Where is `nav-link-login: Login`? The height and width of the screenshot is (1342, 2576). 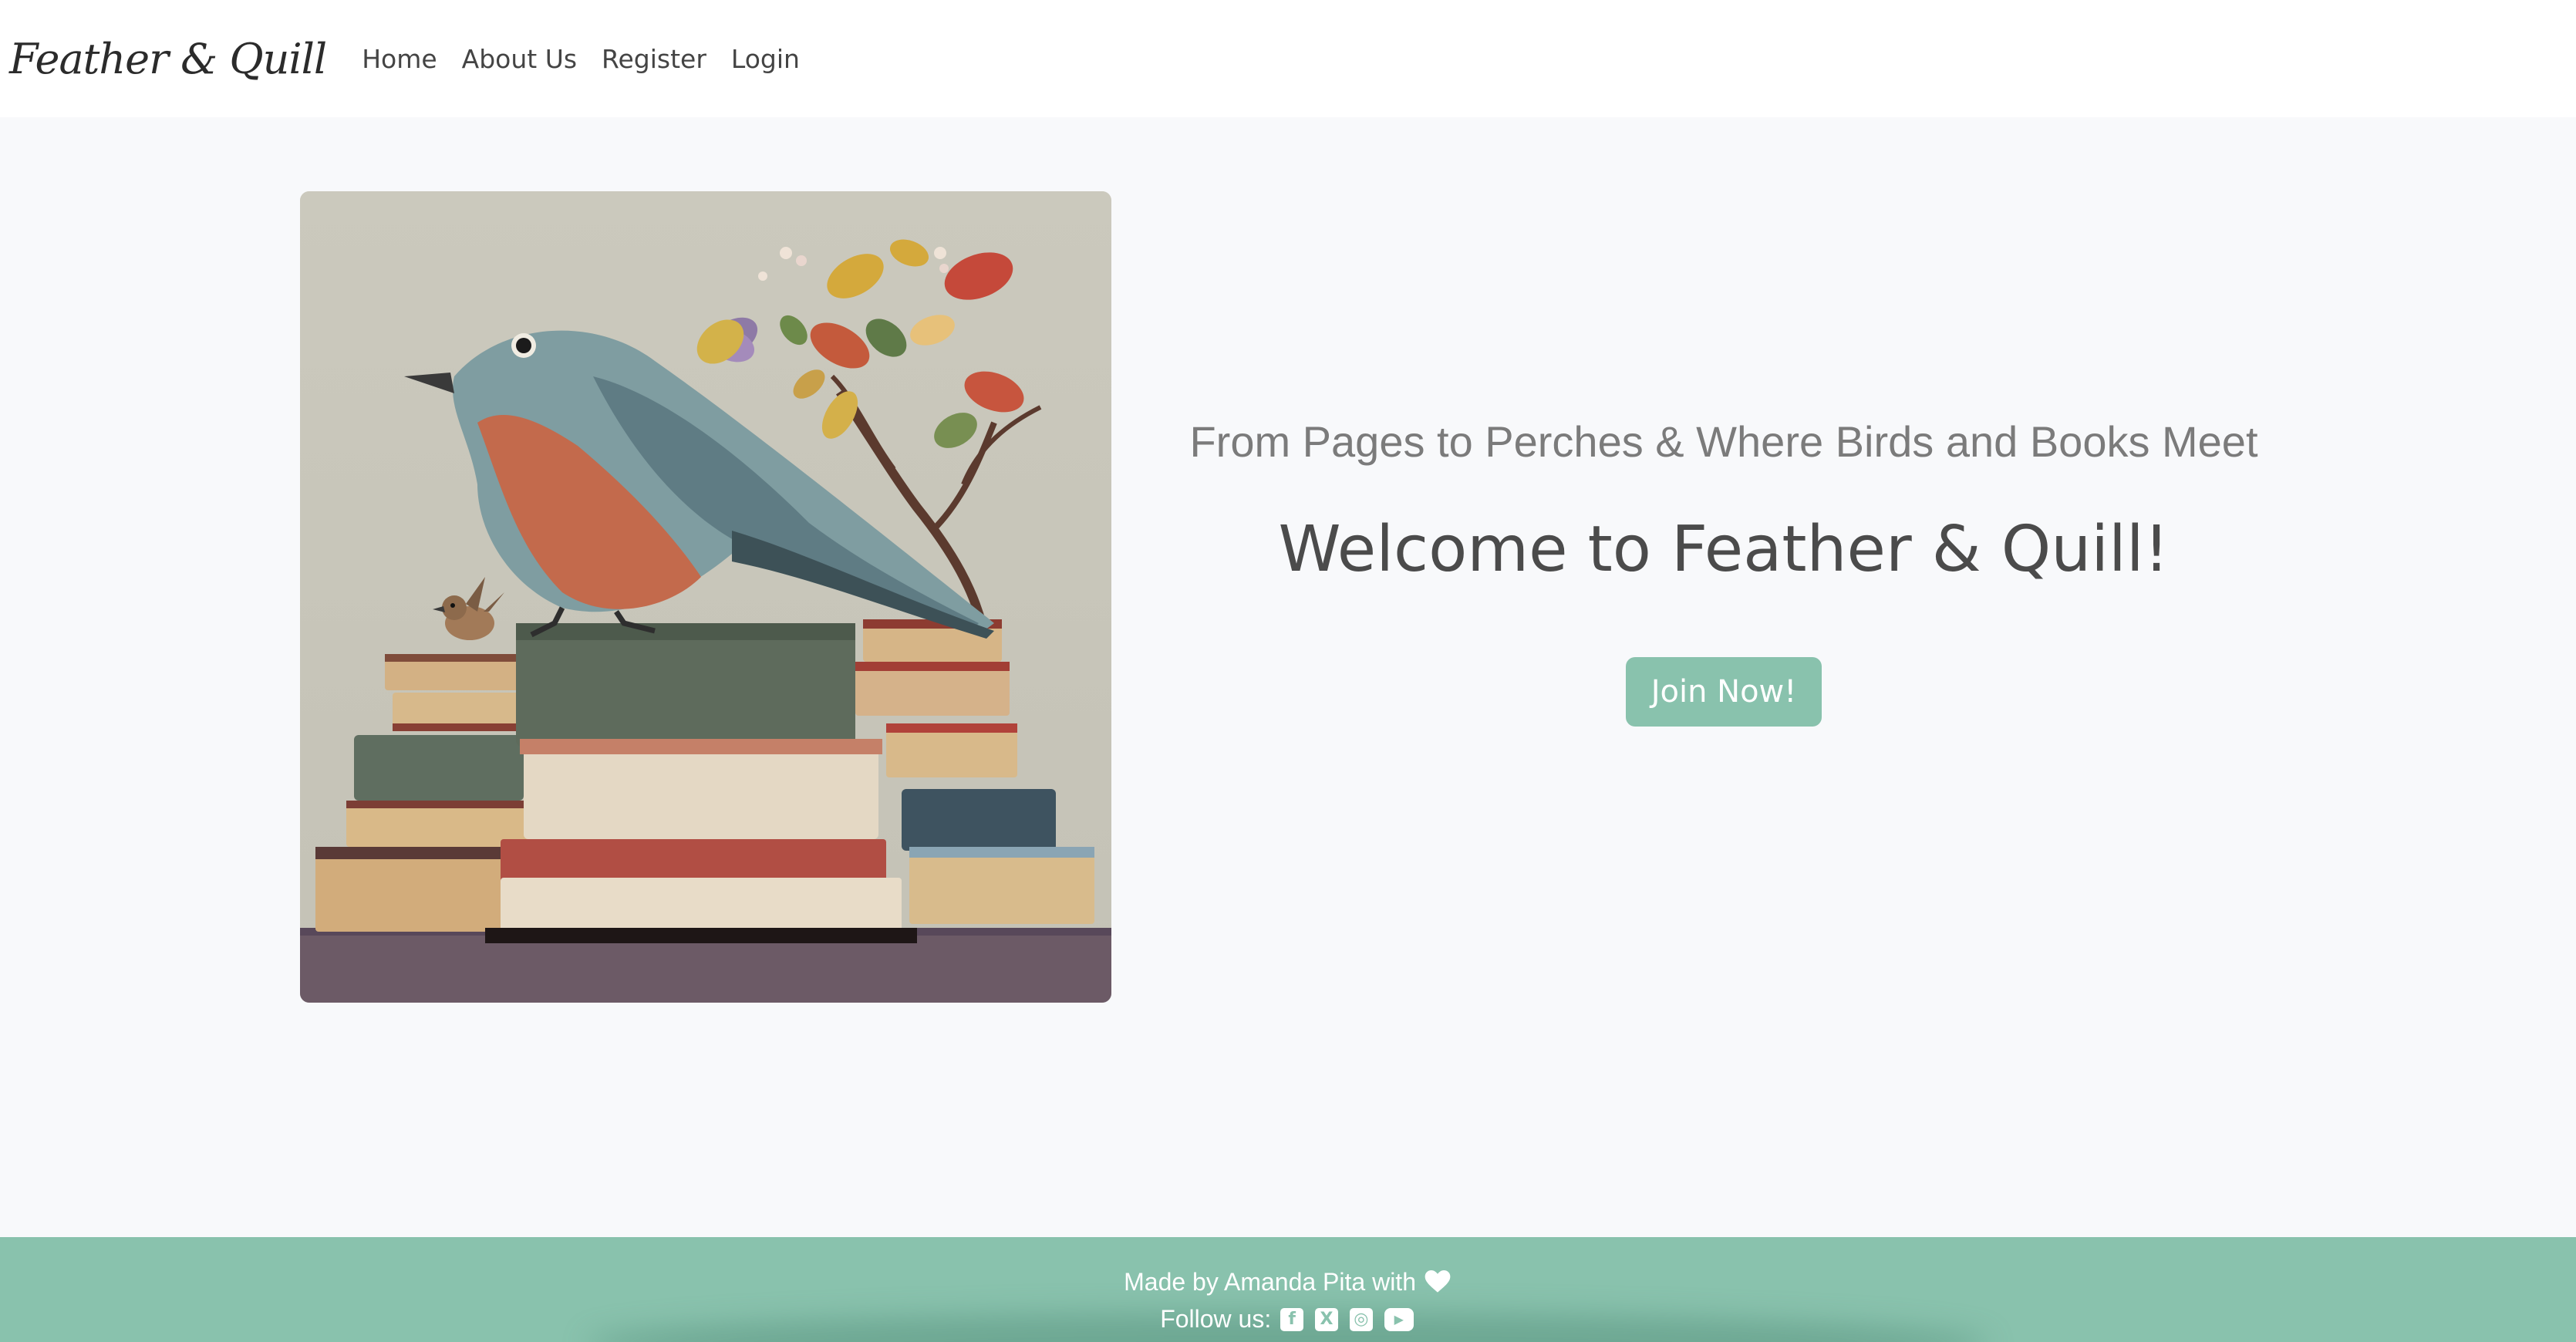 nav-link-login: Login is located at coordinates (765, 59).